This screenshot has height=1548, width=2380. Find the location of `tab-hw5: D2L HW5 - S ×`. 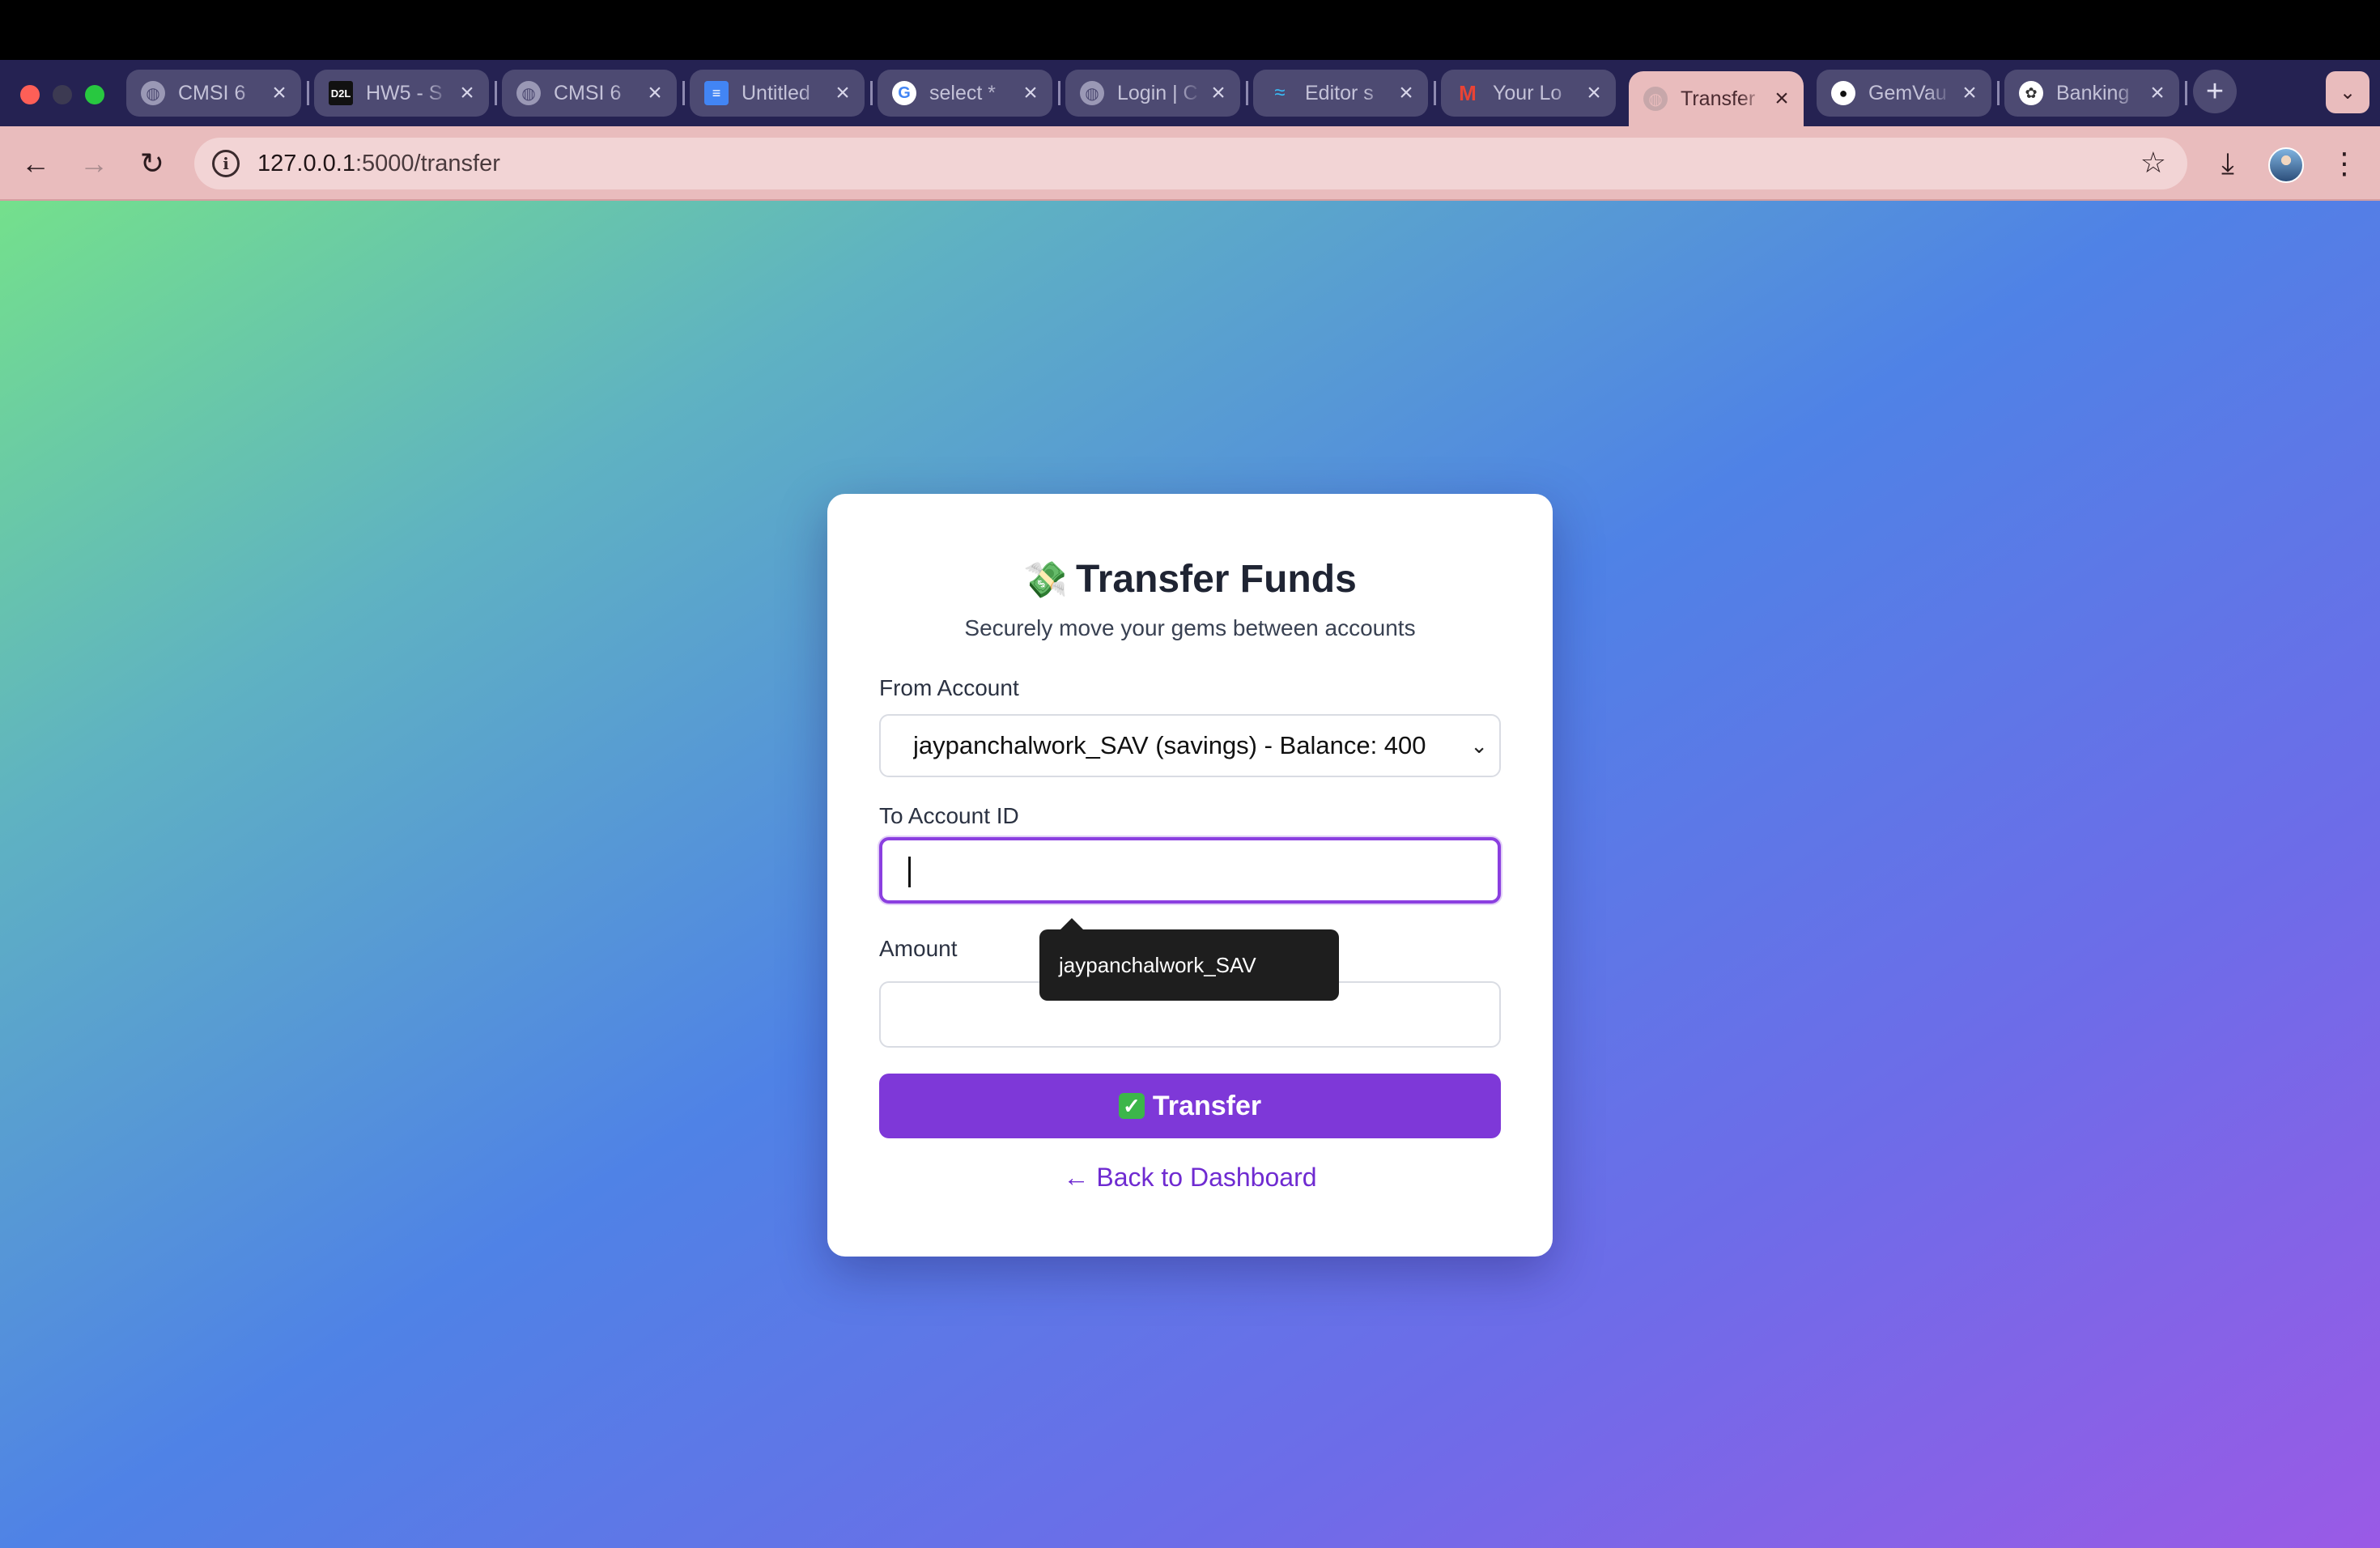

tab-hw5: D2L HW5 - S × is located at coordinates (401, 93).